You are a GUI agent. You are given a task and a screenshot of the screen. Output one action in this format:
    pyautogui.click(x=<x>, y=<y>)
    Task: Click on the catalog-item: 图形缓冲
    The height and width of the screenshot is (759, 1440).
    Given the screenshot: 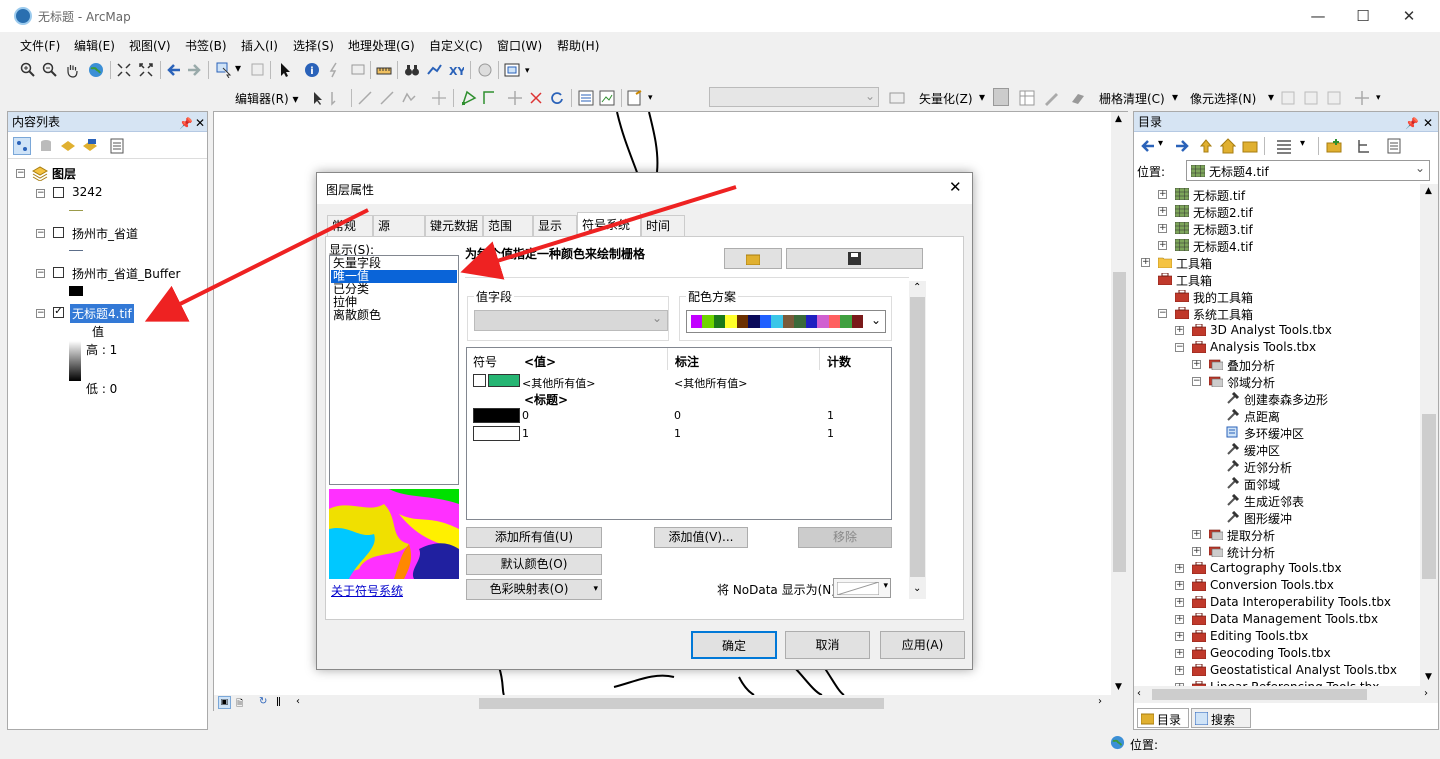 What is the action you would take?
    pyautogui.click(x=1277, y=517)
    